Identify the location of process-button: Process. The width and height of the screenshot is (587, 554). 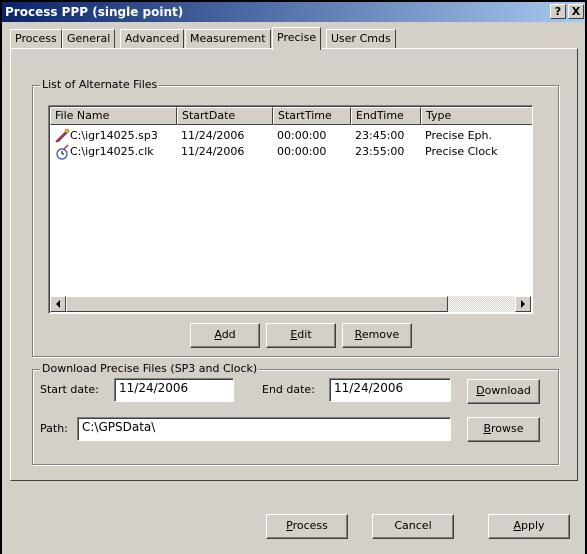
(307, 526).